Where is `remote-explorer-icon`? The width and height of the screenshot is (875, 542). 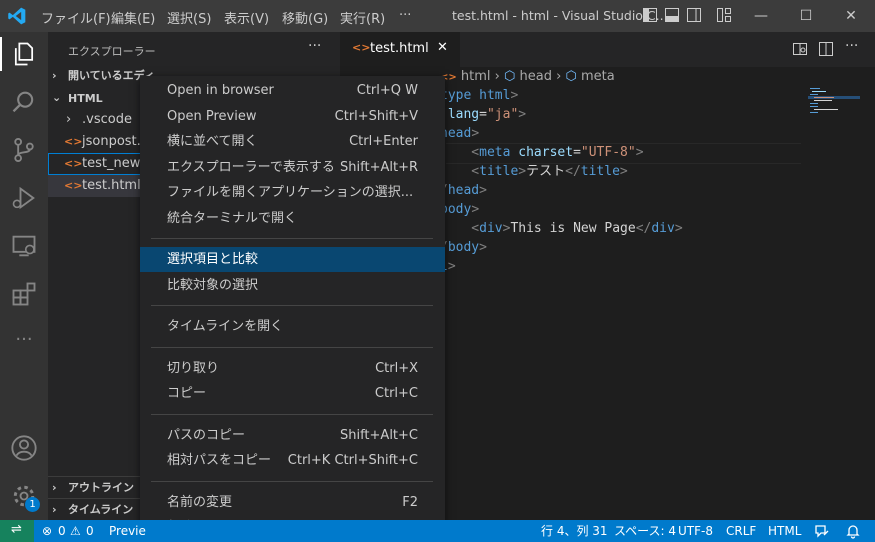 remote-explorer-icon is located at coordinates (24, 246).